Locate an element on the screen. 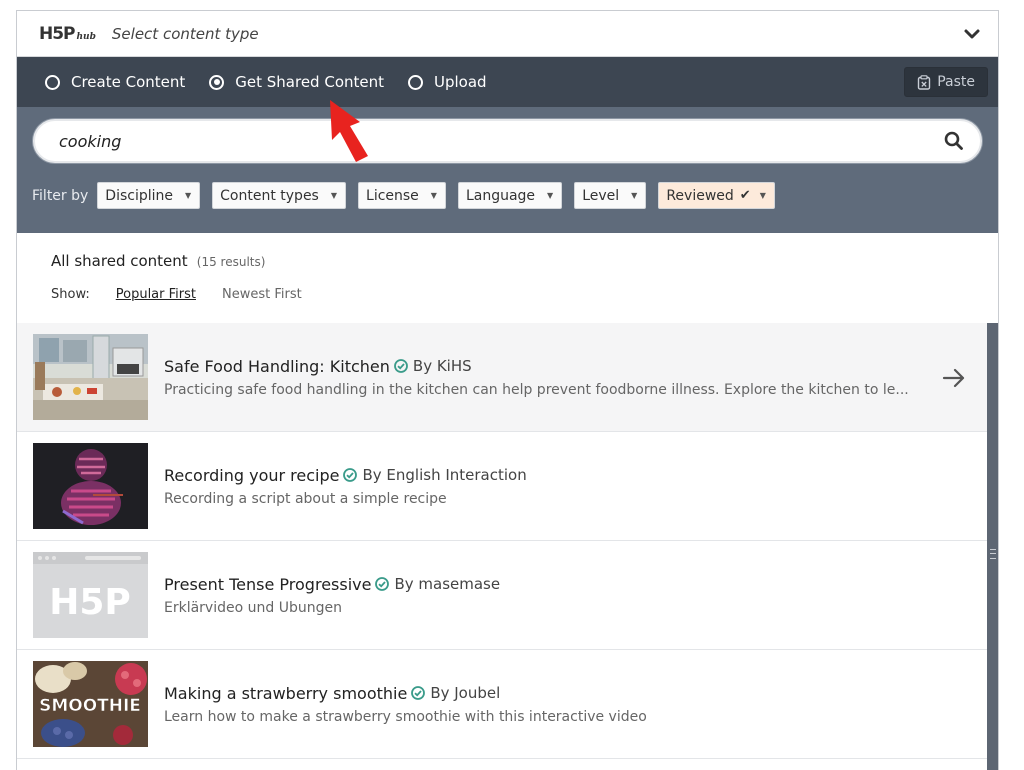 The height and width of the screenshot is (770, 1024). h5p-placeholder-thumbnail: H5P is located at coordinates (90, 595).